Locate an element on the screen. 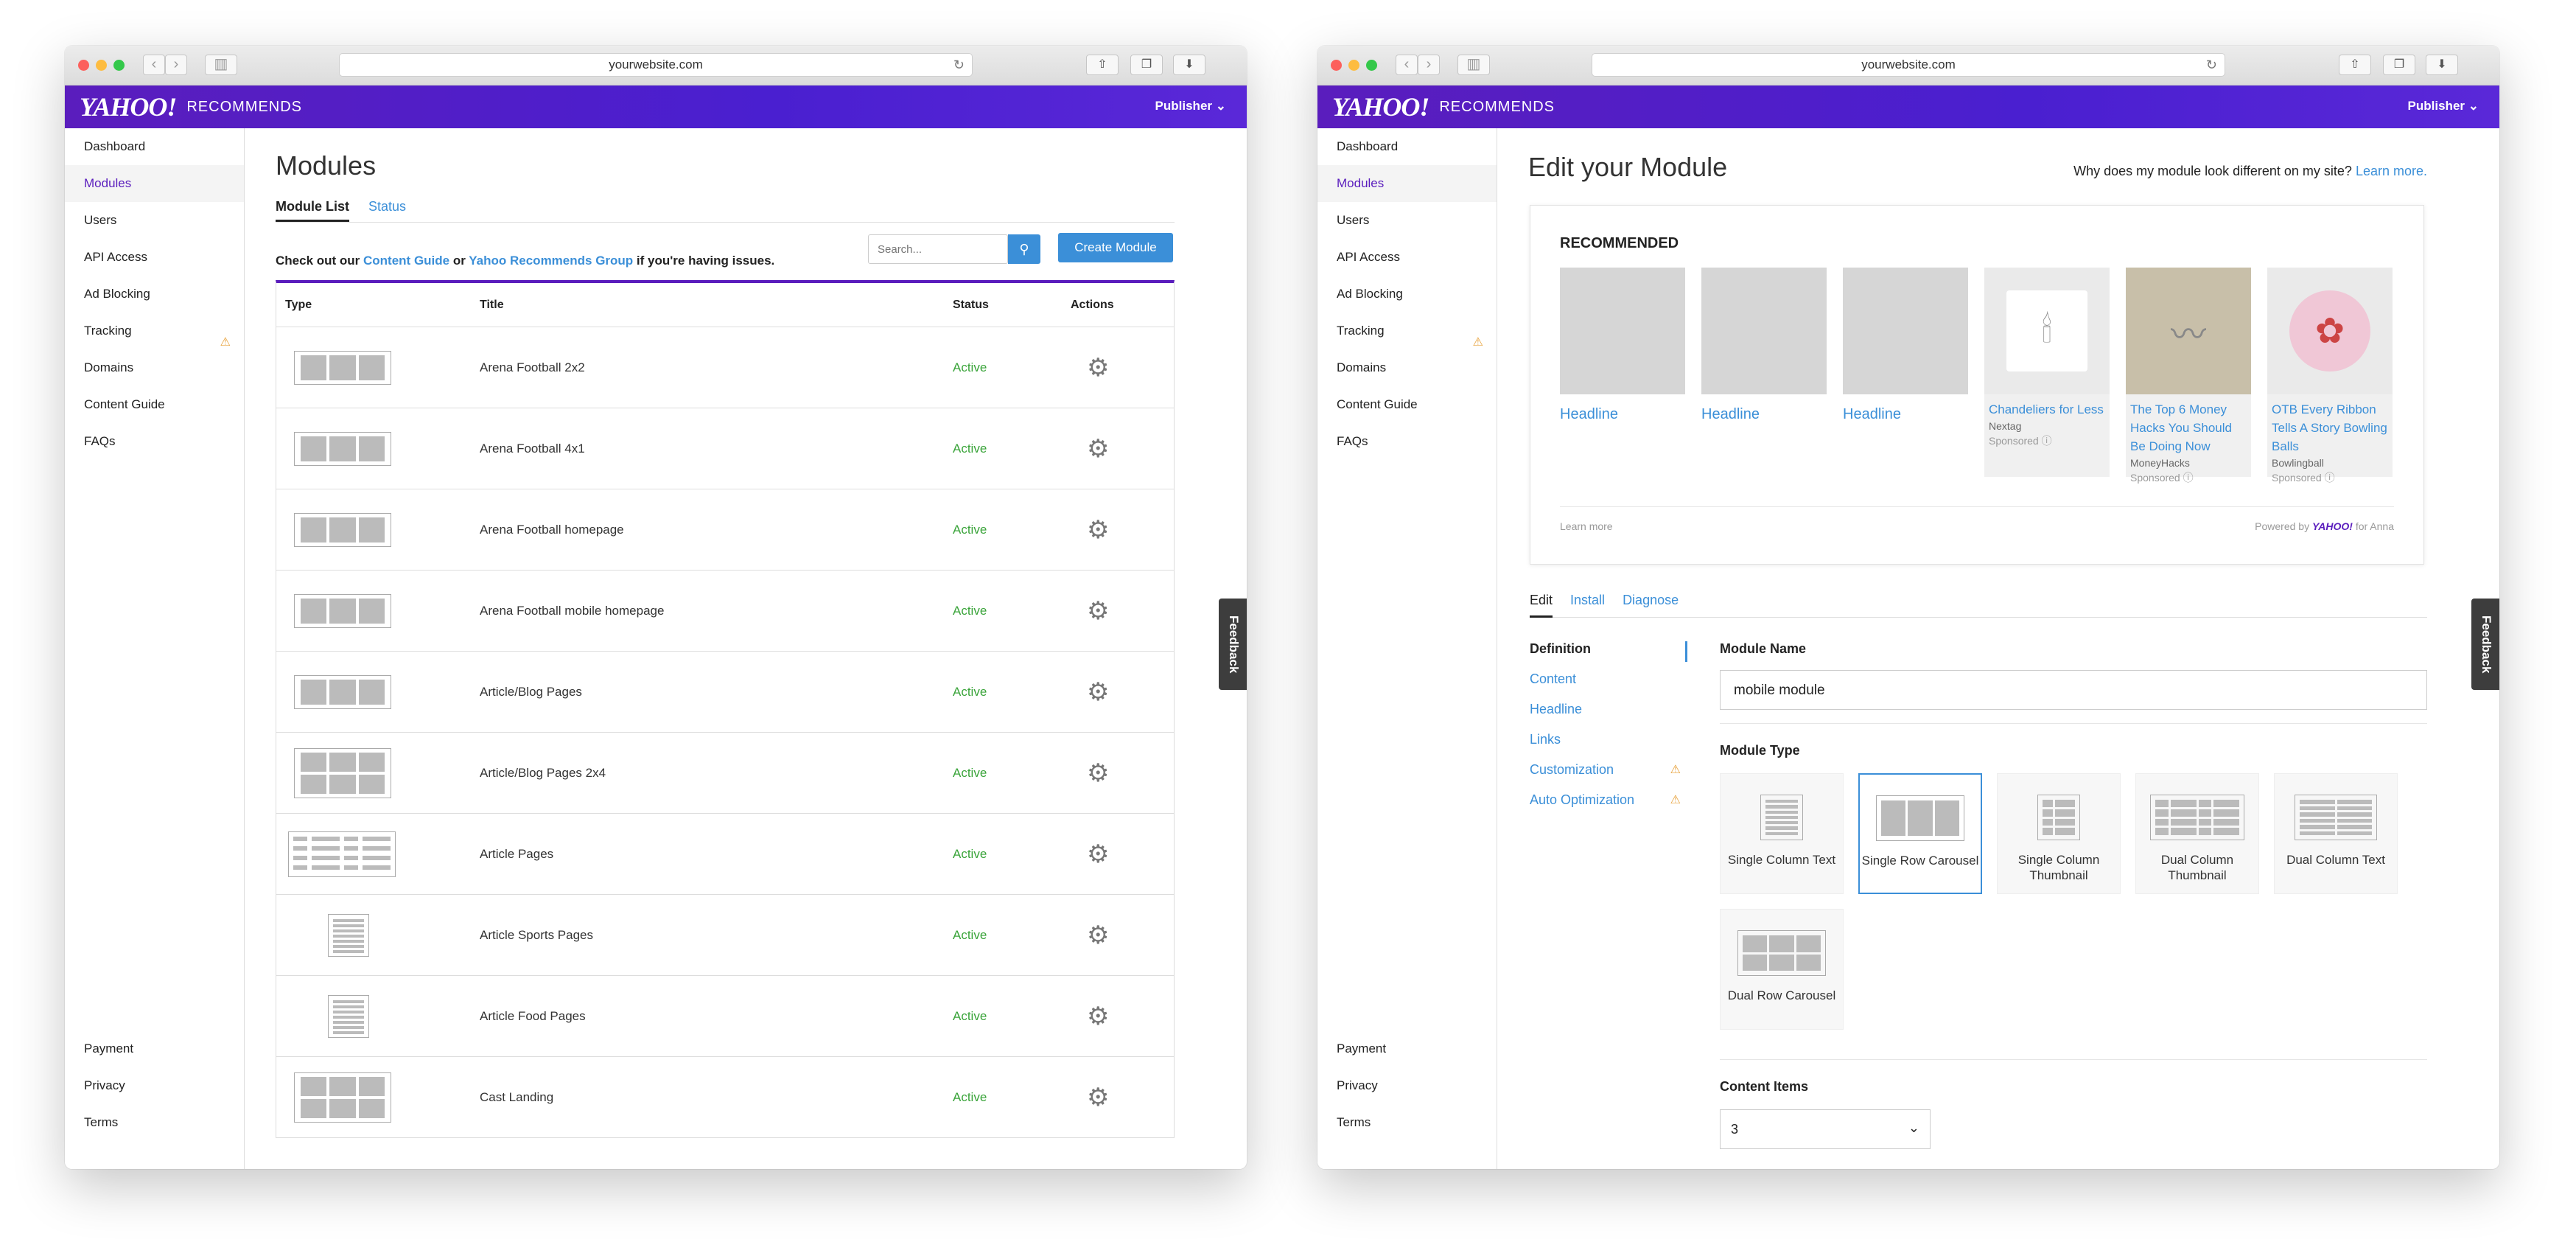 The image size is (2576, 1256). tab-status: Status is located at coordinates (387, 208).